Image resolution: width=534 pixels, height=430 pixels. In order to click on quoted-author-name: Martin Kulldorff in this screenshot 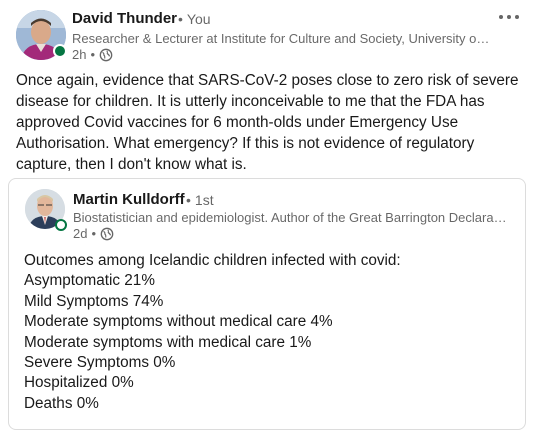, I will do `click(129, 199)`.